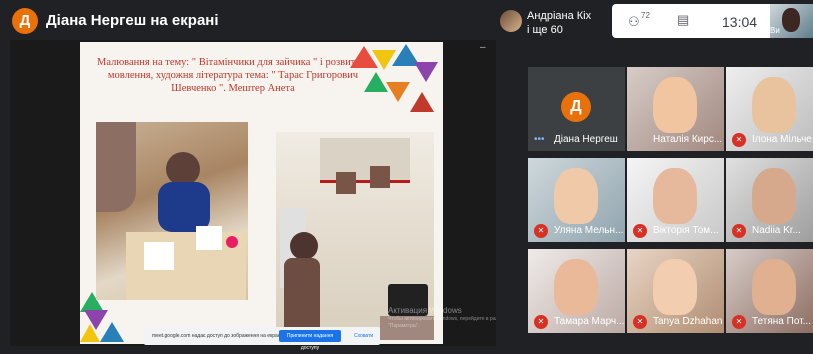 This screenshot has width=813, height=354. I want to click on participant-tile: ✕ Tanya Dzhahan, so click(675, 291).